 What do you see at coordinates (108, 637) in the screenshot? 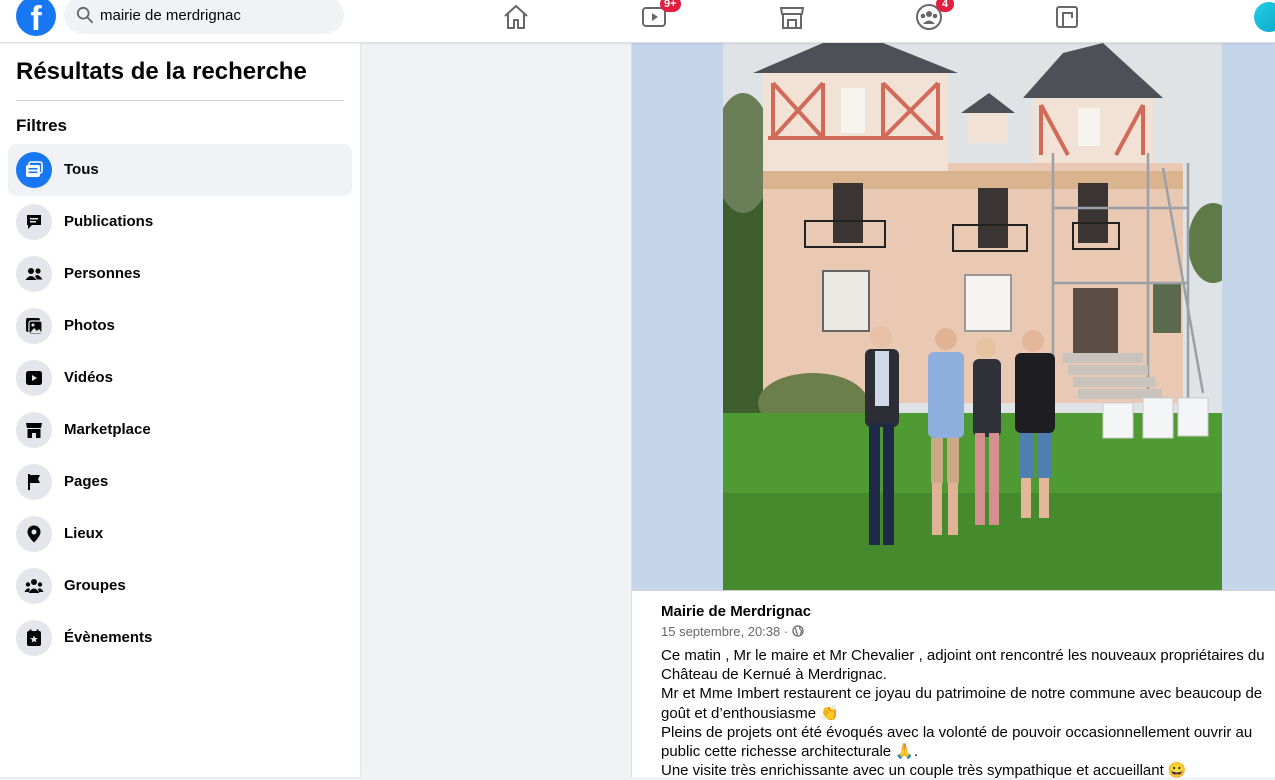
I see `filter-item-label: Évènements` at bounding box center [108, 637].